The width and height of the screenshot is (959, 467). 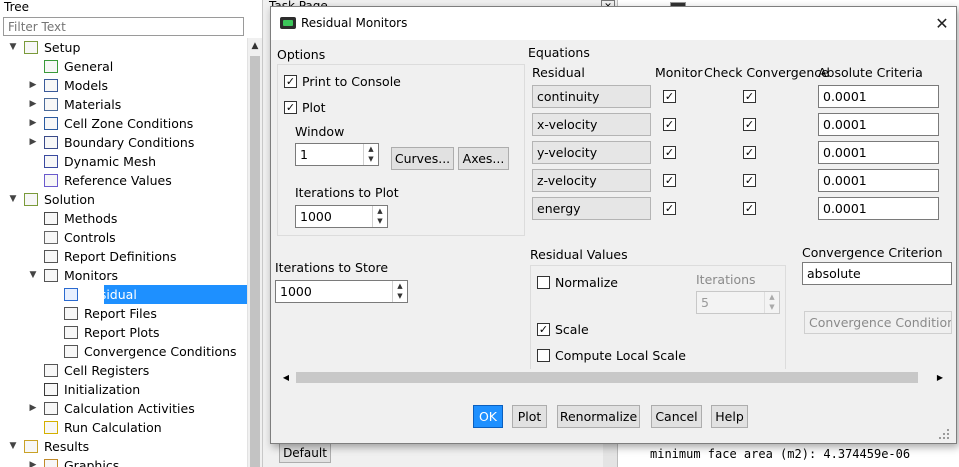 What do you see at coordinates (341, 291) in the screenshot?
I see `iterations-to-store-spinner: 1000 ▲ ▼` at bounding box center [341, 291].